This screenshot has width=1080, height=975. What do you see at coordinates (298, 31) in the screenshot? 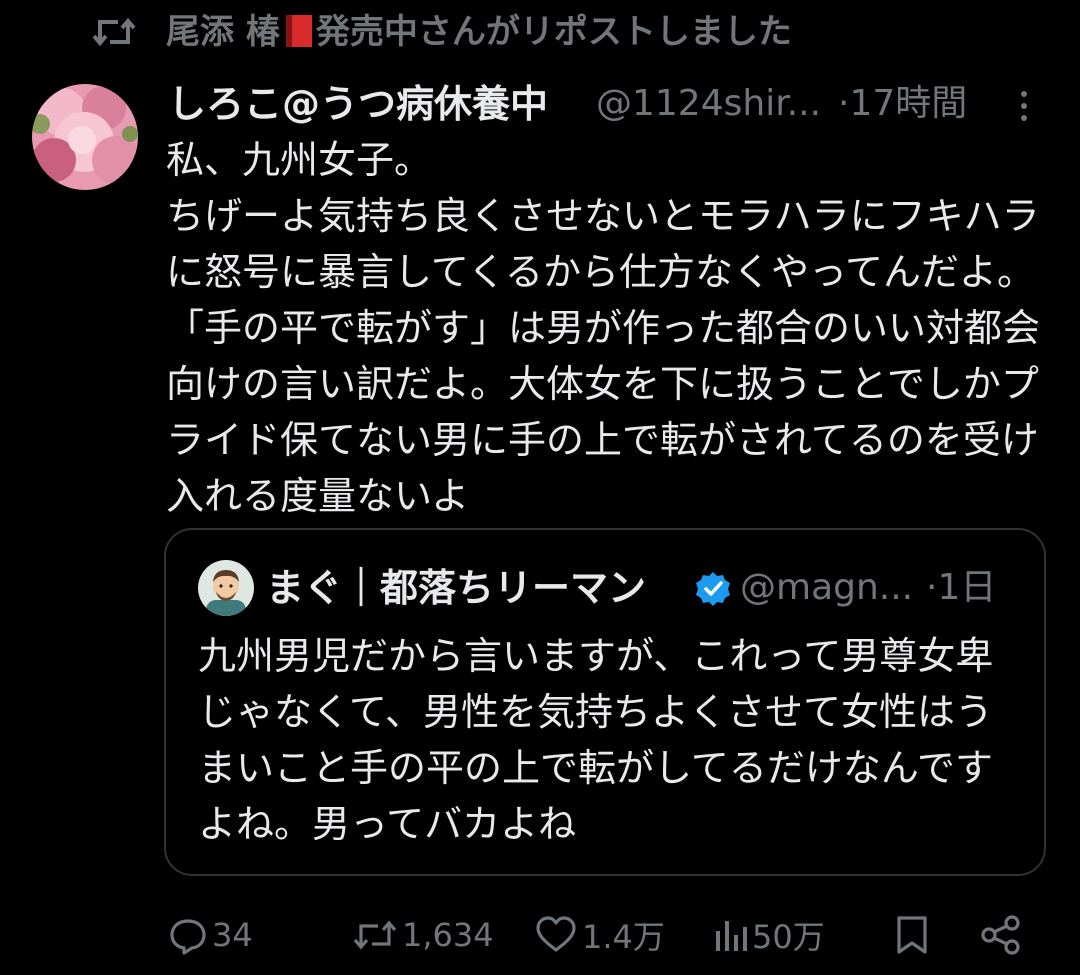
I see `book-emoji-icon` at bounding box center [298, 31].